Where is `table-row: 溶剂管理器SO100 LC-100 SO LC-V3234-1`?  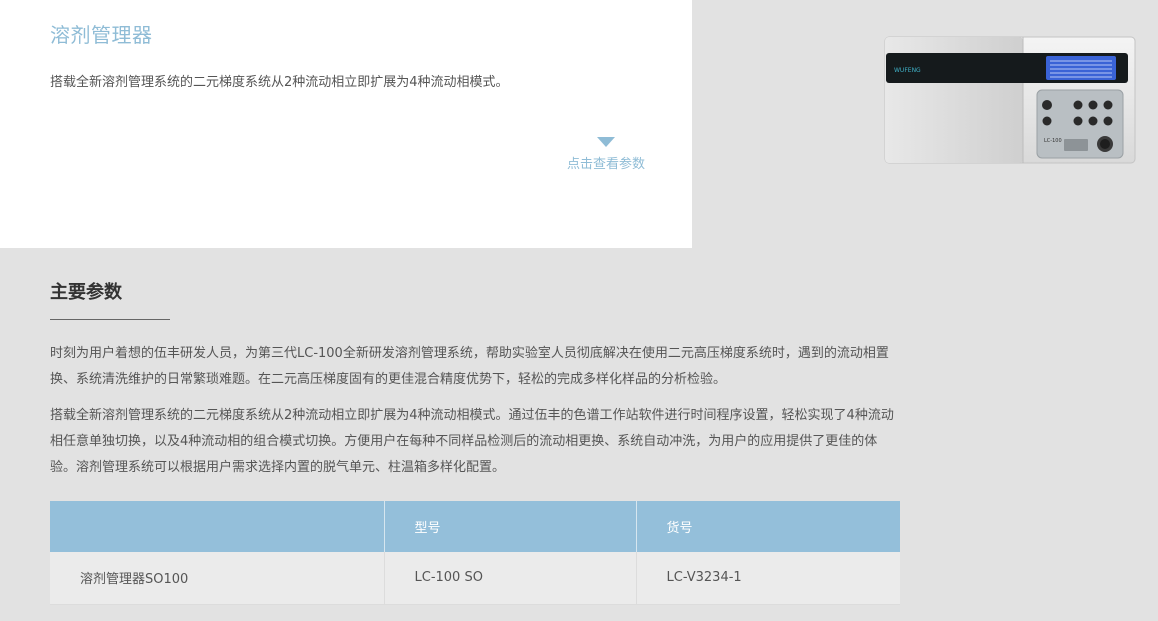
table-row: 溶剂管理器SO100 LC-100 SO LC-V3234-1 is located at coordinates (475, 578).